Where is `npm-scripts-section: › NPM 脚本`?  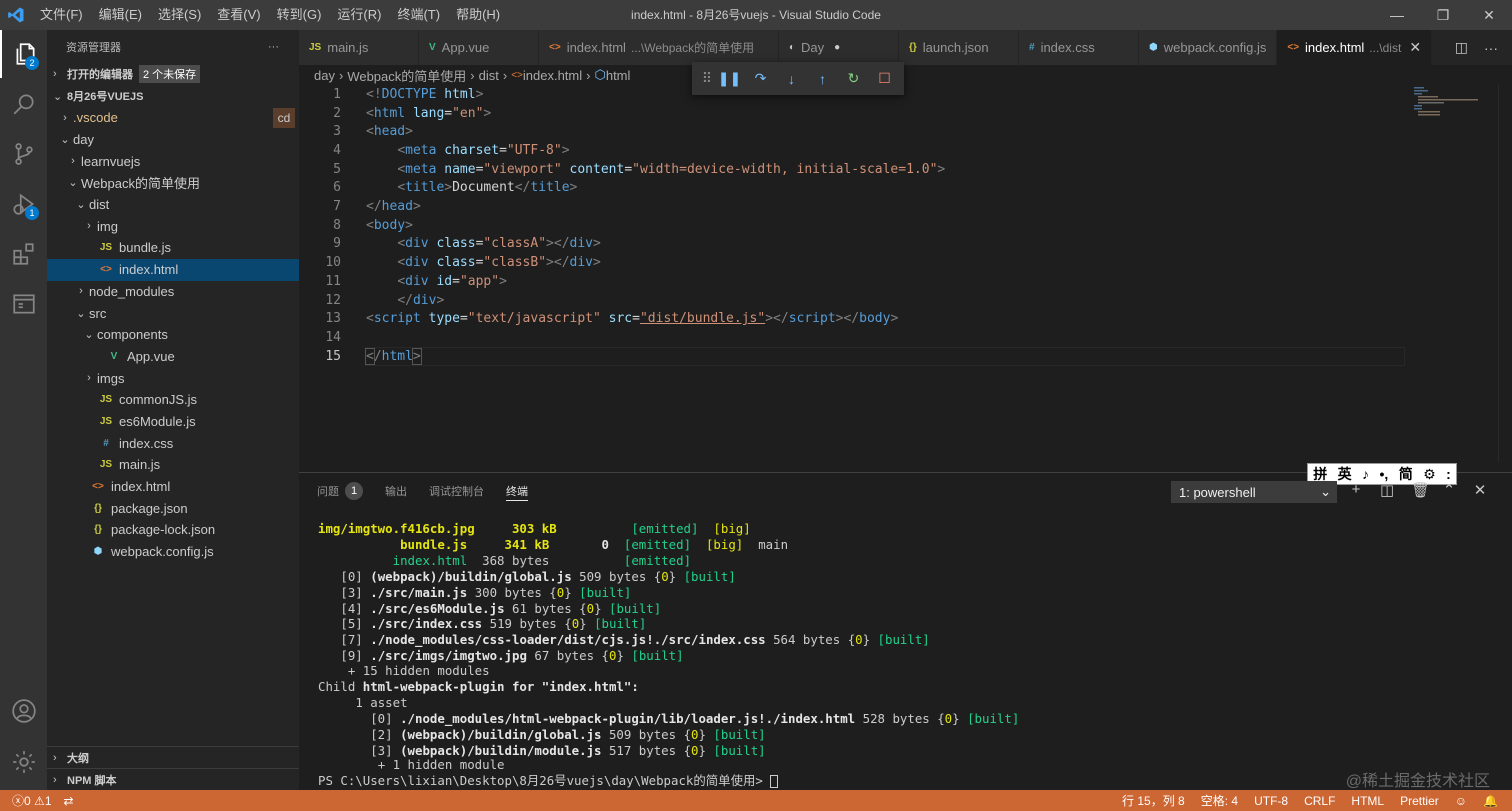 npm-scripts-section: › NPM 脚本 is located at coordinates (173, 779).